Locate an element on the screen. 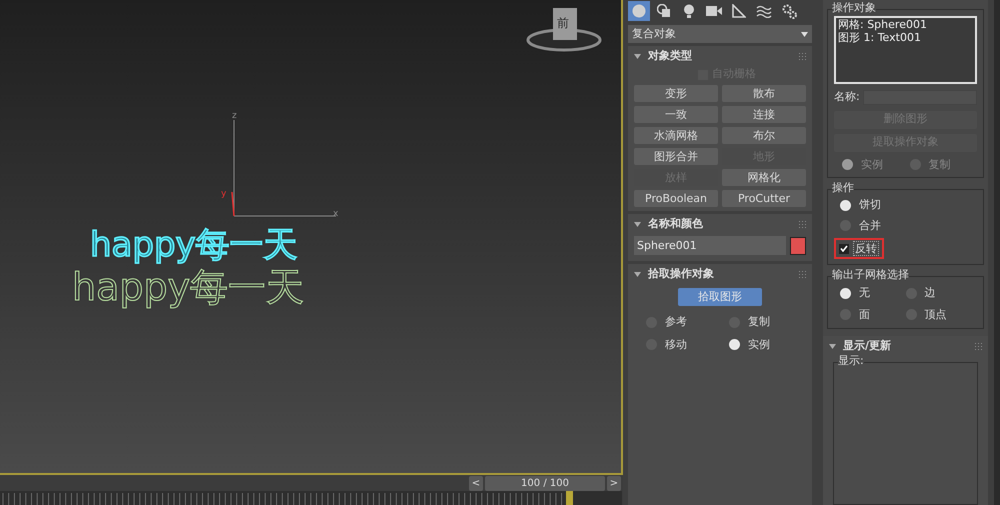  radio-label: 顶点 is located at coordinates (935, 314).